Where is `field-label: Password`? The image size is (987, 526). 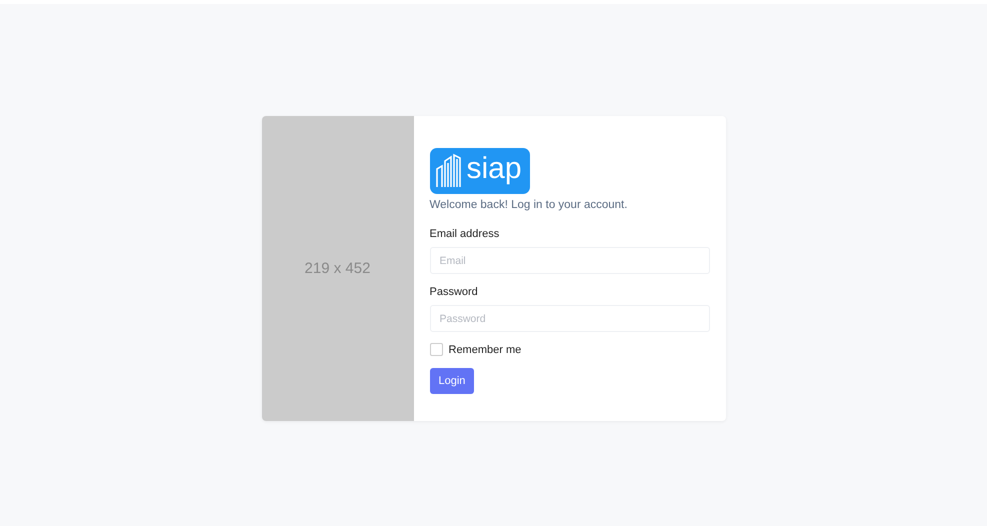
field-label: Password is located at coordinates (454, 292).